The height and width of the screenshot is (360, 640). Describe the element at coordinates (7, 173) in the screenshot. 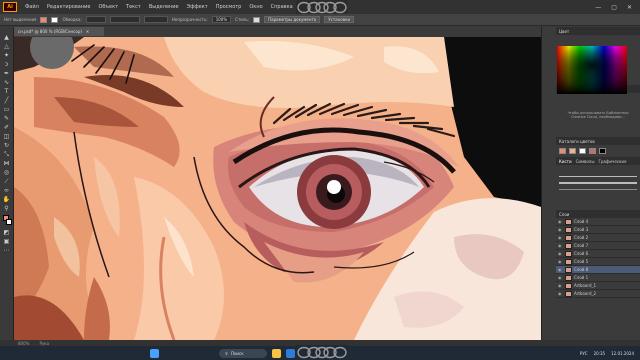

I see `shape-builder-tool-icon: ◎` at that location.